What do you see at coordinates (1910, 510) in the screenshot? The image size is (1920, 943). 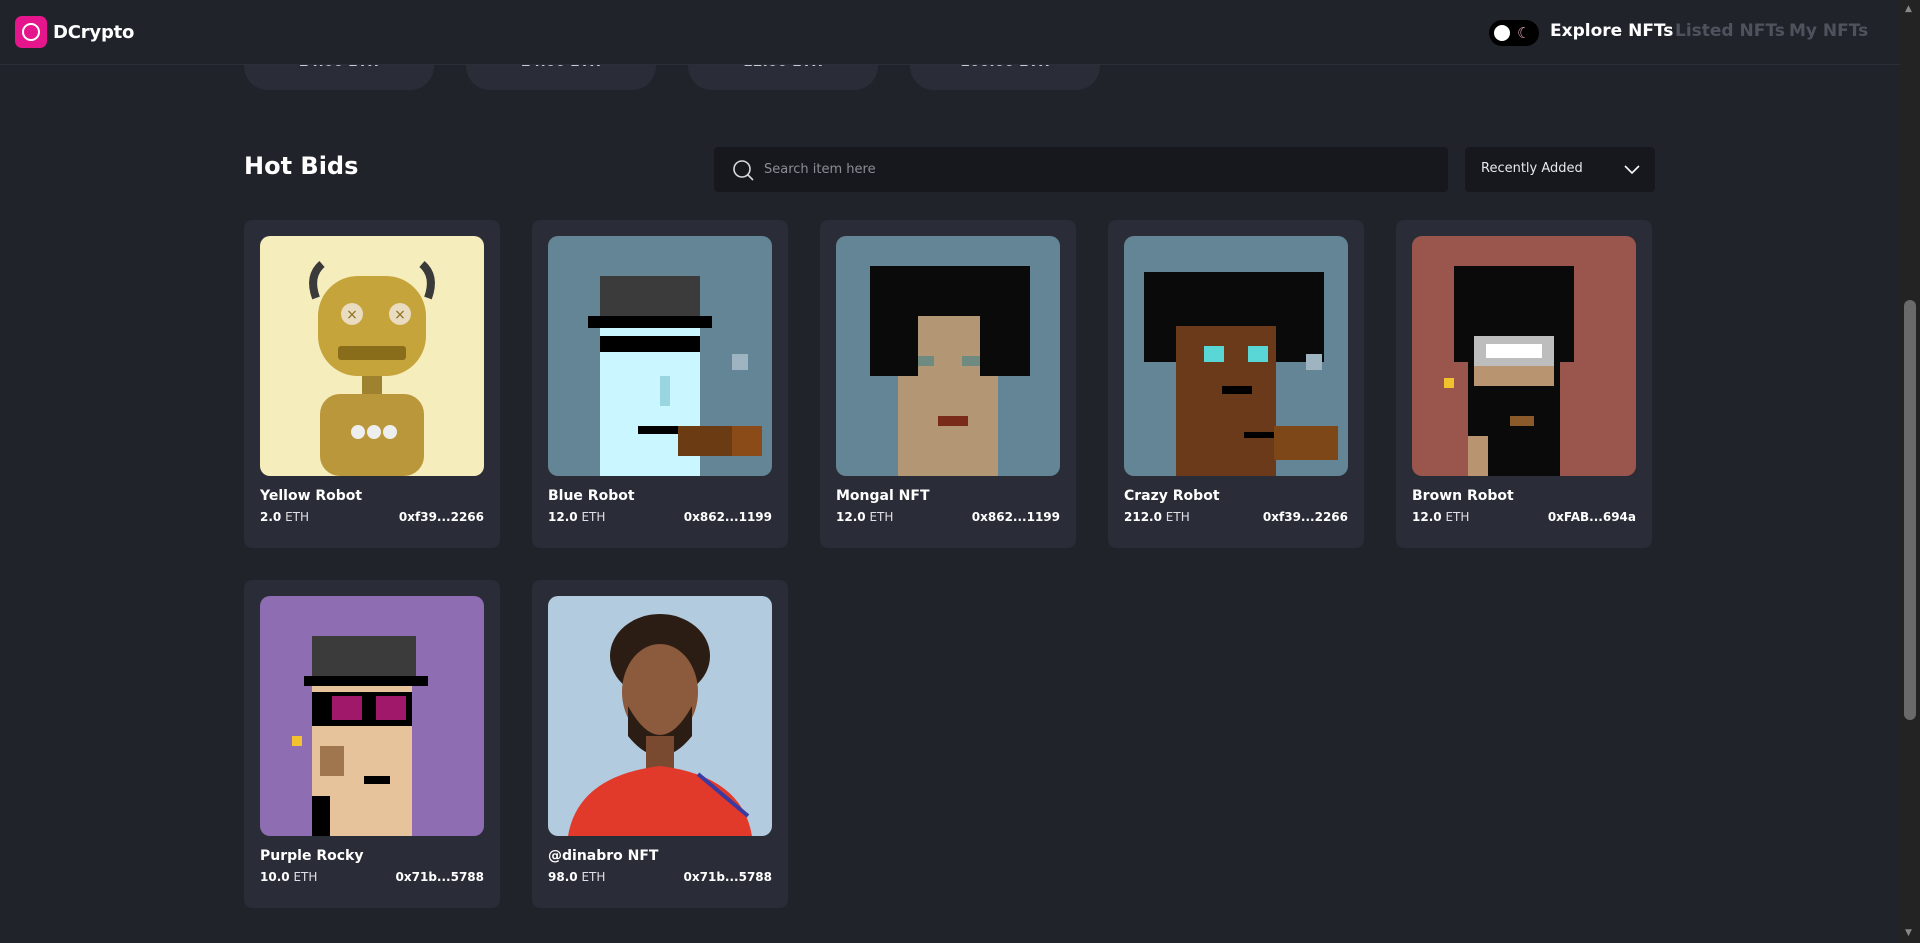 I see `scrollbar-thumb` at bounding box center [1910, 510].